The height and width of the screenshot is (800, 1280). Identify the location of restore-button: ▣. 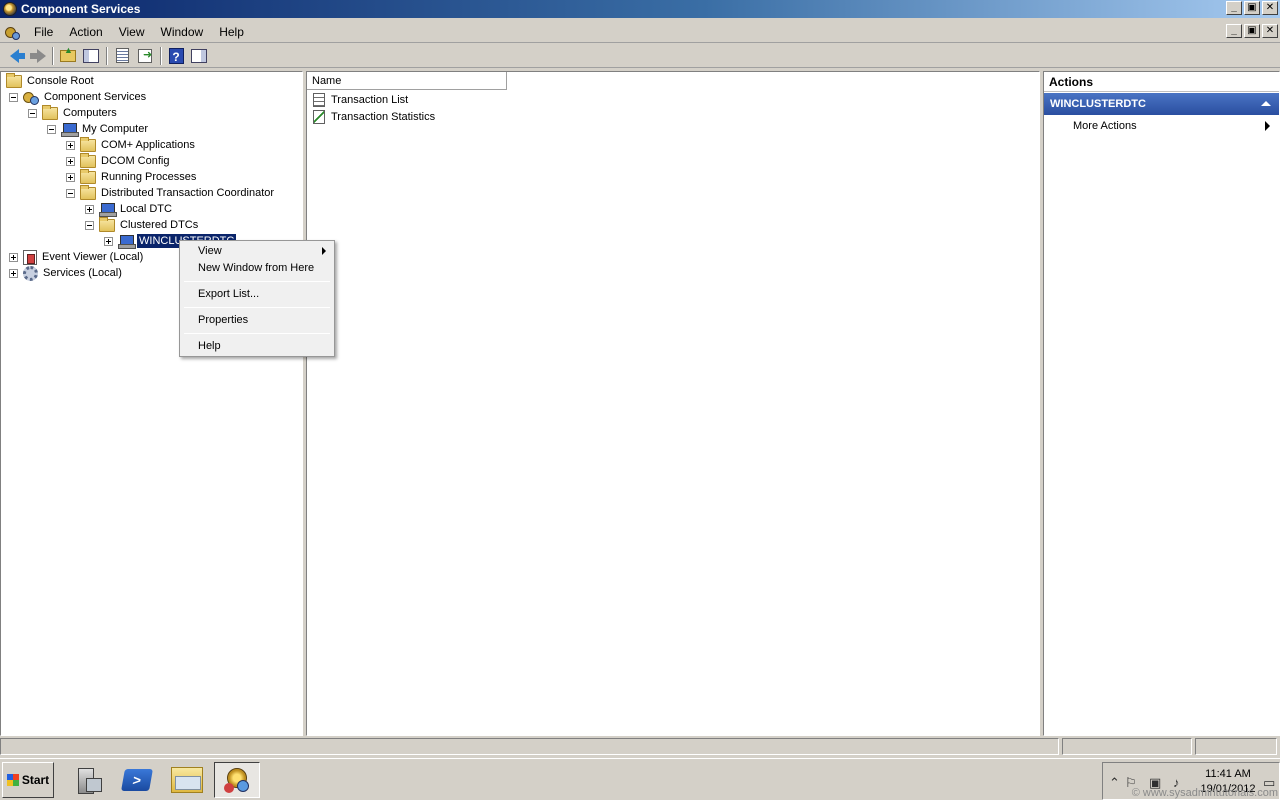
(1252, 8).